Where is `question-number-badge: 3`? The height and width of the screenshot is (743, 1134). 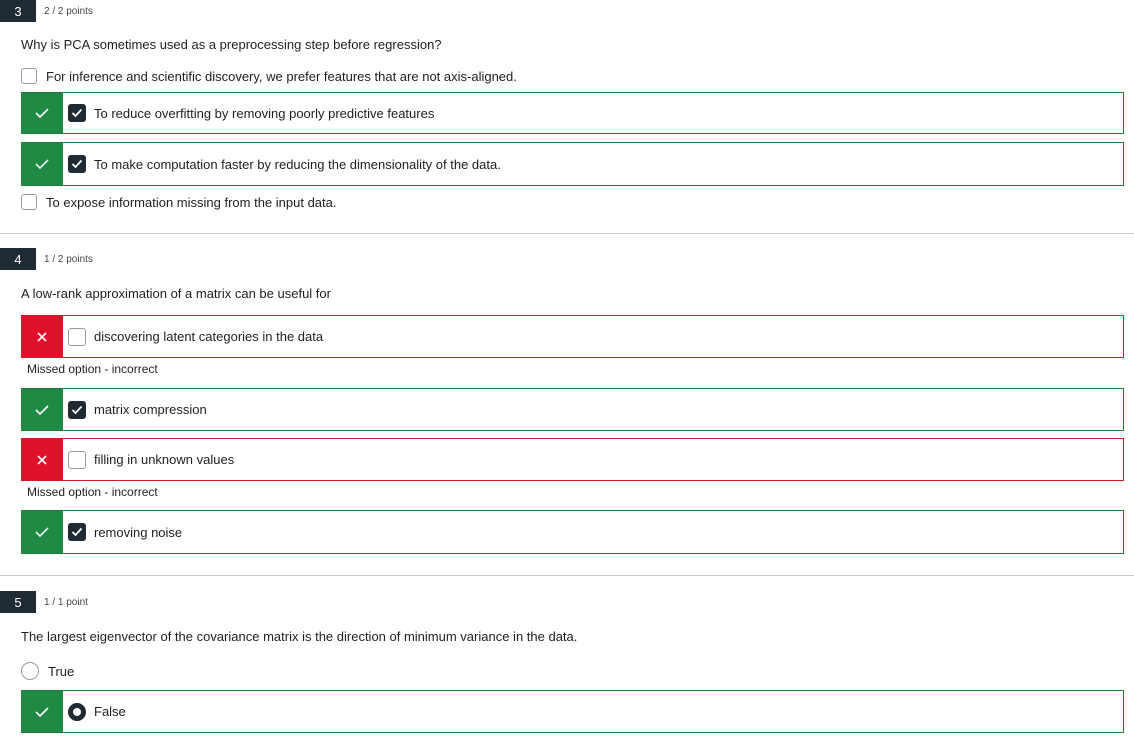
question-number-badge: 3 is located at coordinates (18, 11).